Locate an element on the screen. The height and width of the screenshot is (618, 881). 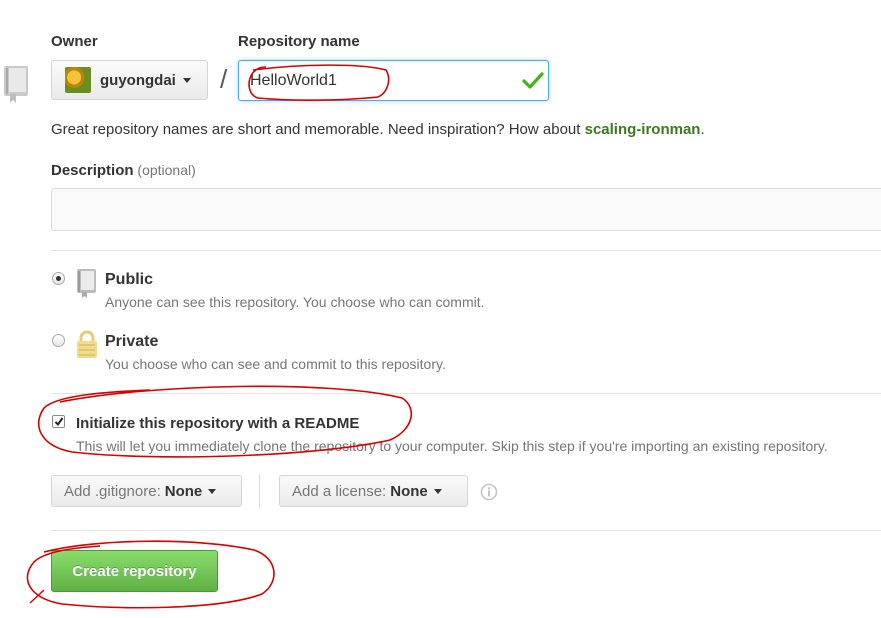
repository-name-label: Repository name is located at coordinates (299, 41).